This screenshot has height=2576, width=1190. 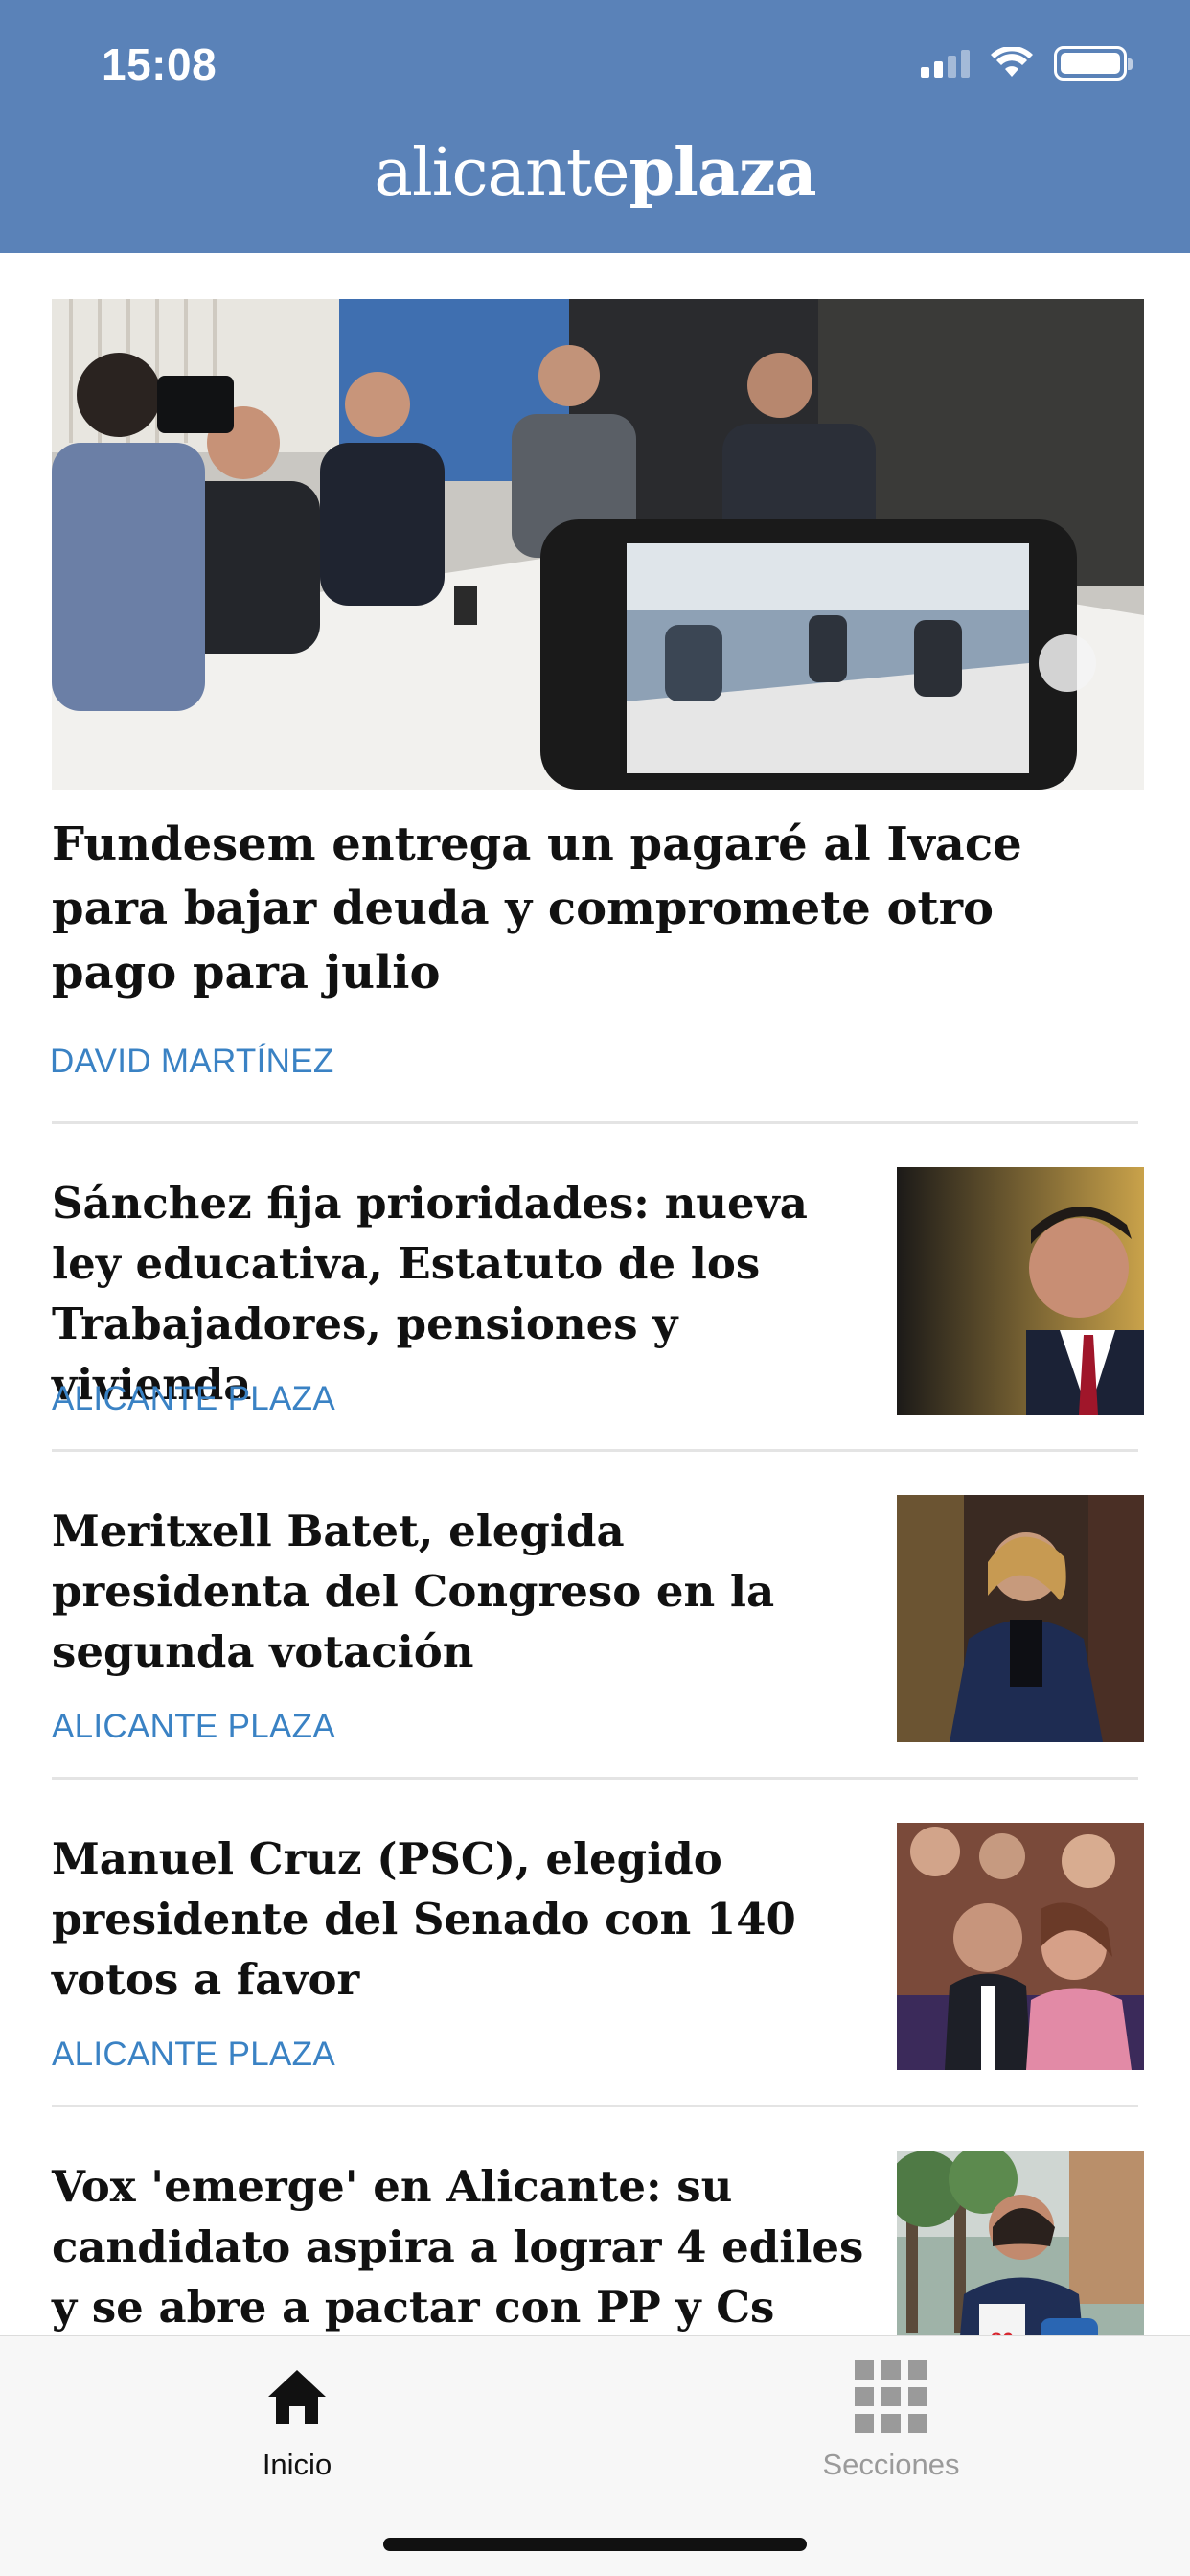 I want to click on tab-secciones: Secciones, so click(x=891, y=2420).